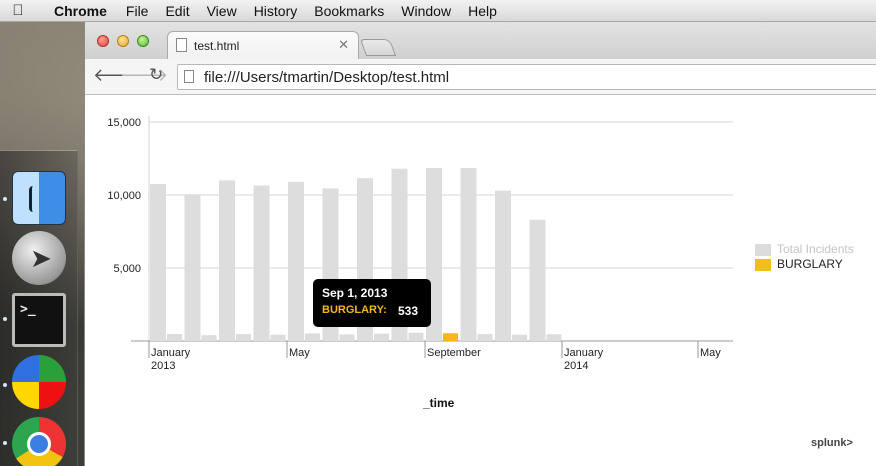 The height and width of the screenshot is (466, 876). Describe the element at coordinates (454, 353) in the screenshot. I see `x-tick-label: September` at that location.